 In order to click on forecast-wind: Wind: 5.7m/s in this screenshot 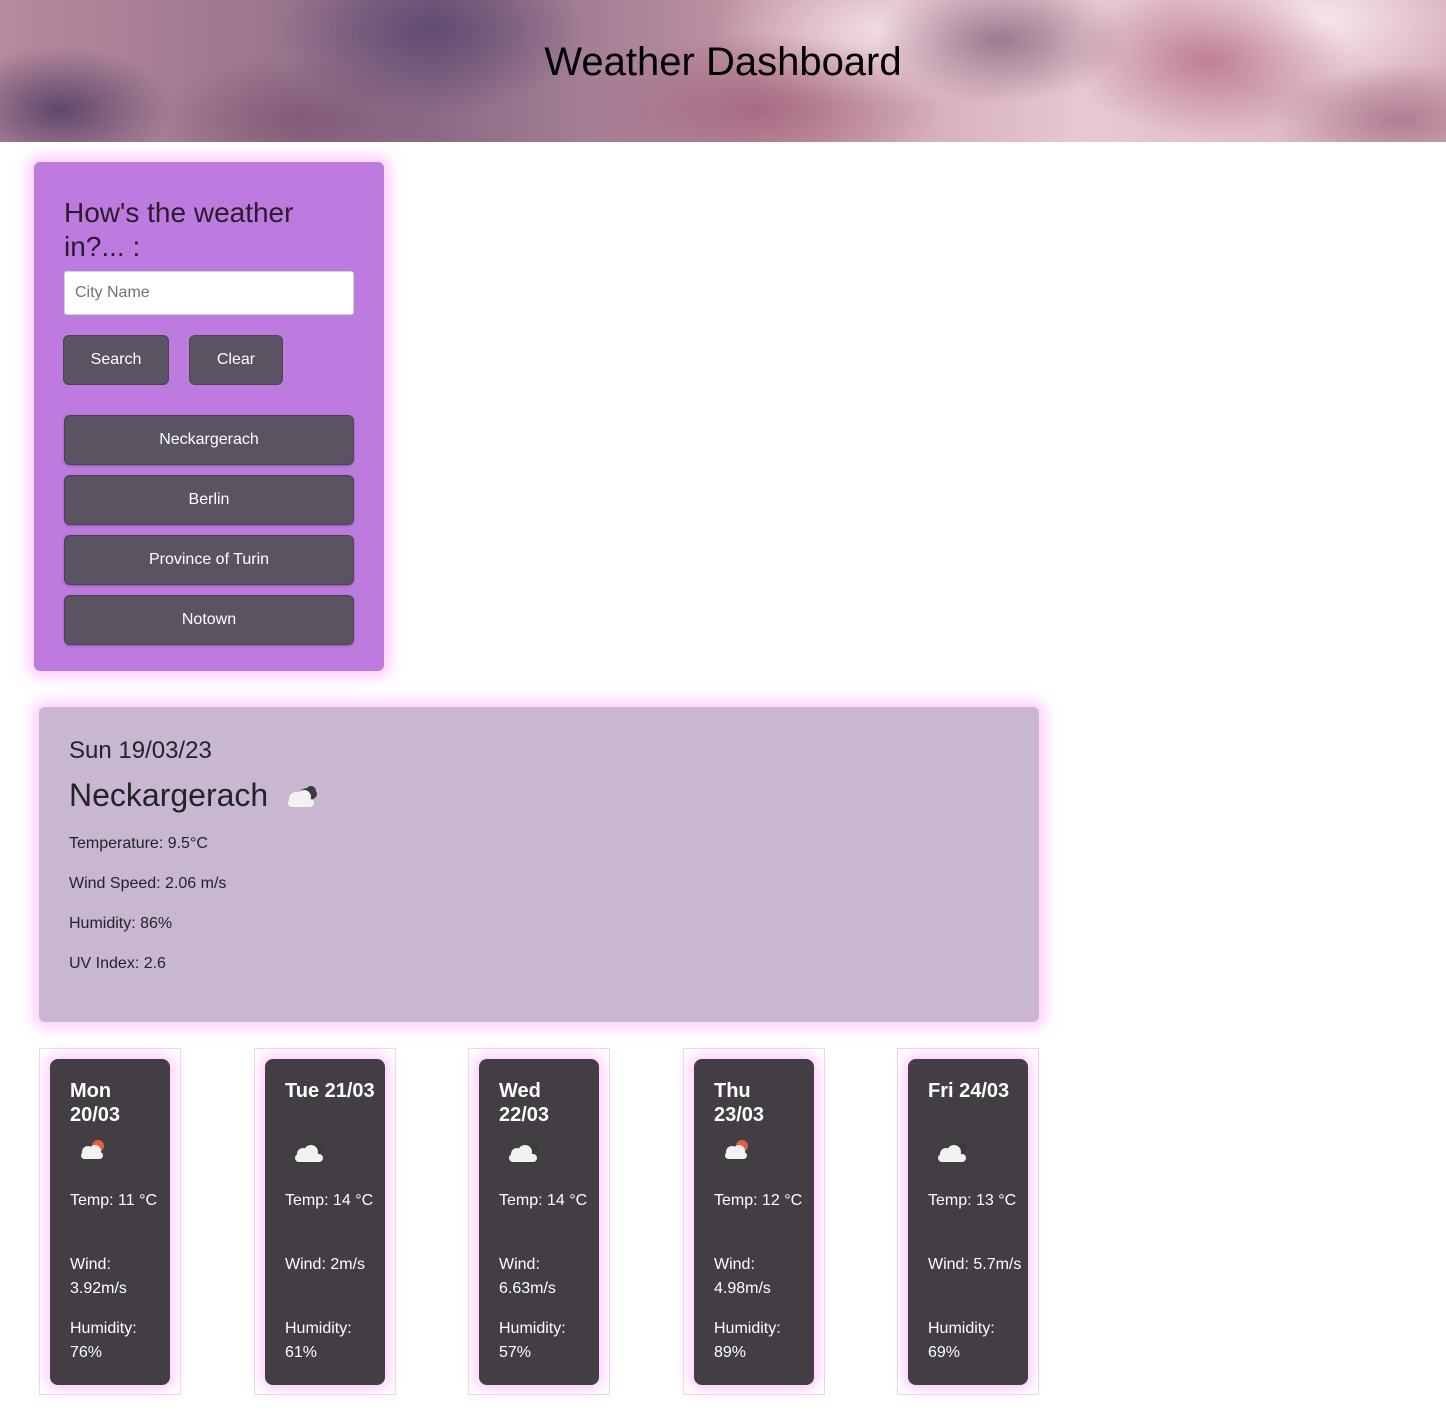, I will do `click(975, 1264)`.